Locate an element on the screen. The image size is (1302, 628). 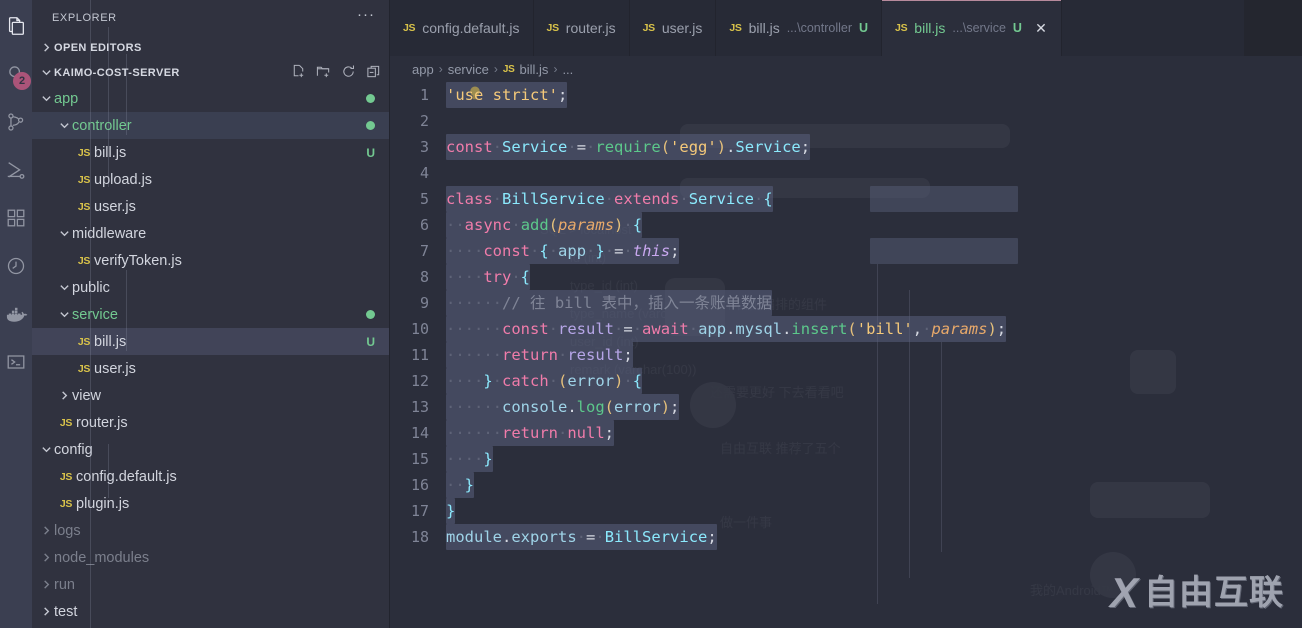
code-line: 9 ······// 往 bill 表中，插入一条账单数据 is located at coordinates (846, 303).